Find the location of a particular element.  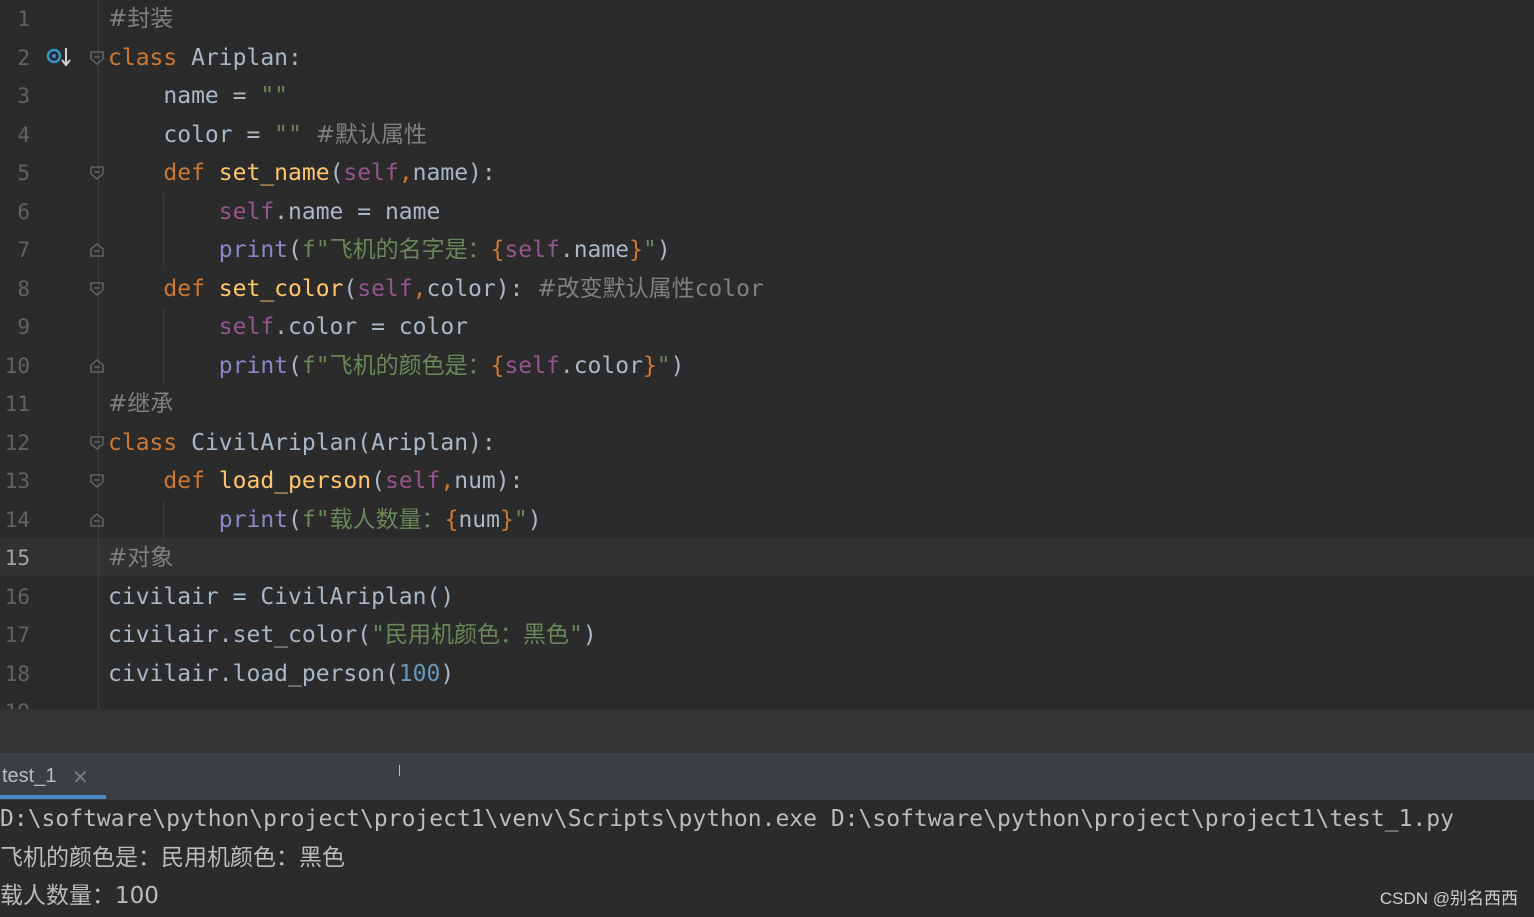

panel-splitter is located at coordinates (767, 731).